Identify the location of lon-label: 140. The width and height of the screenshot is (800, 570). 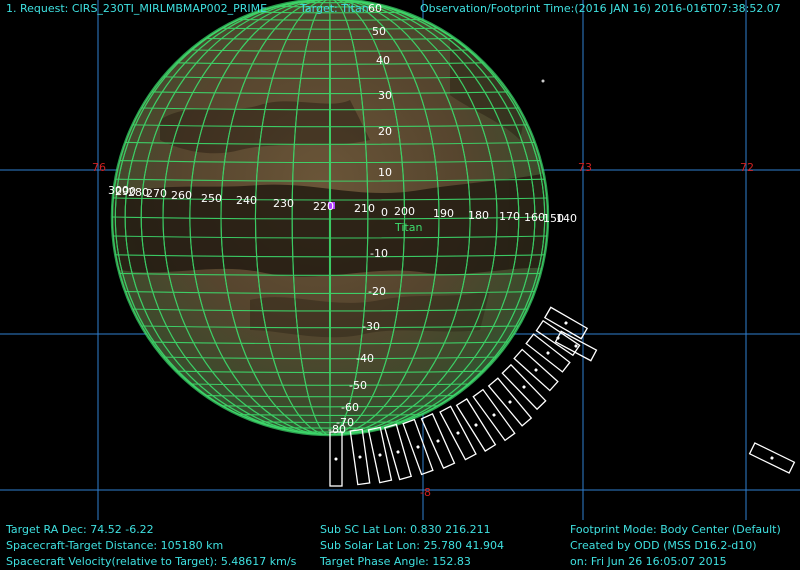
(566, 218).